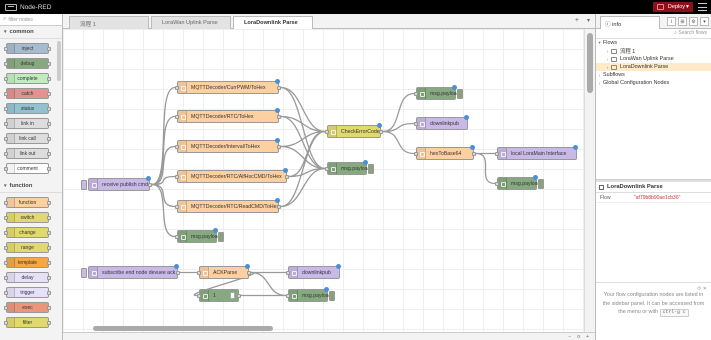  Describe the element at coordinates (687, 7) in the screenshot. I see `chevron-down-icon: ▼` at that location.